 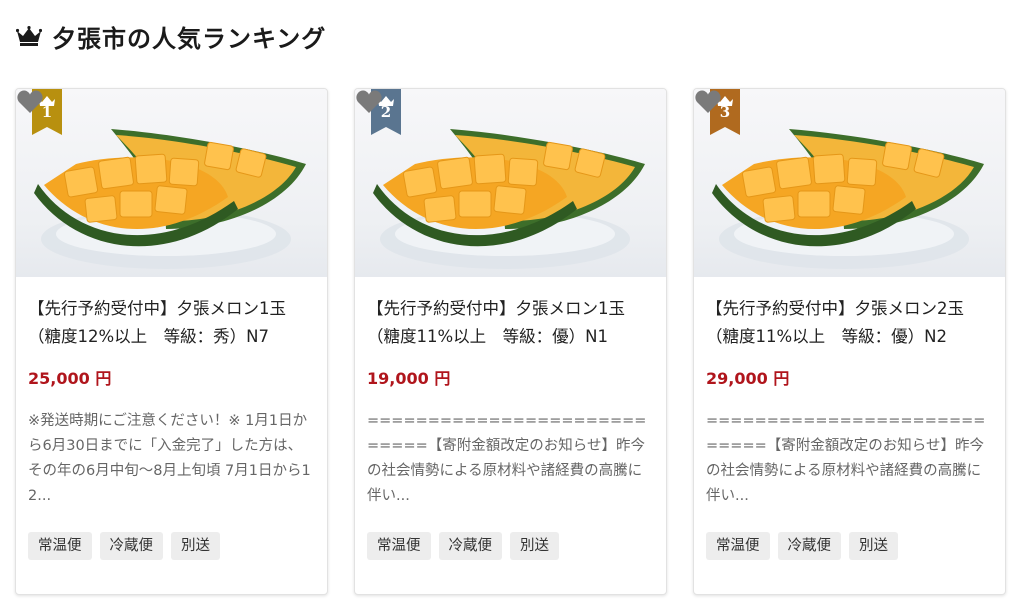 What do you see at coordinates (748, 378) in the screenshot?
I see `product-price: 29,000 円` at bounding box center [748, 378].